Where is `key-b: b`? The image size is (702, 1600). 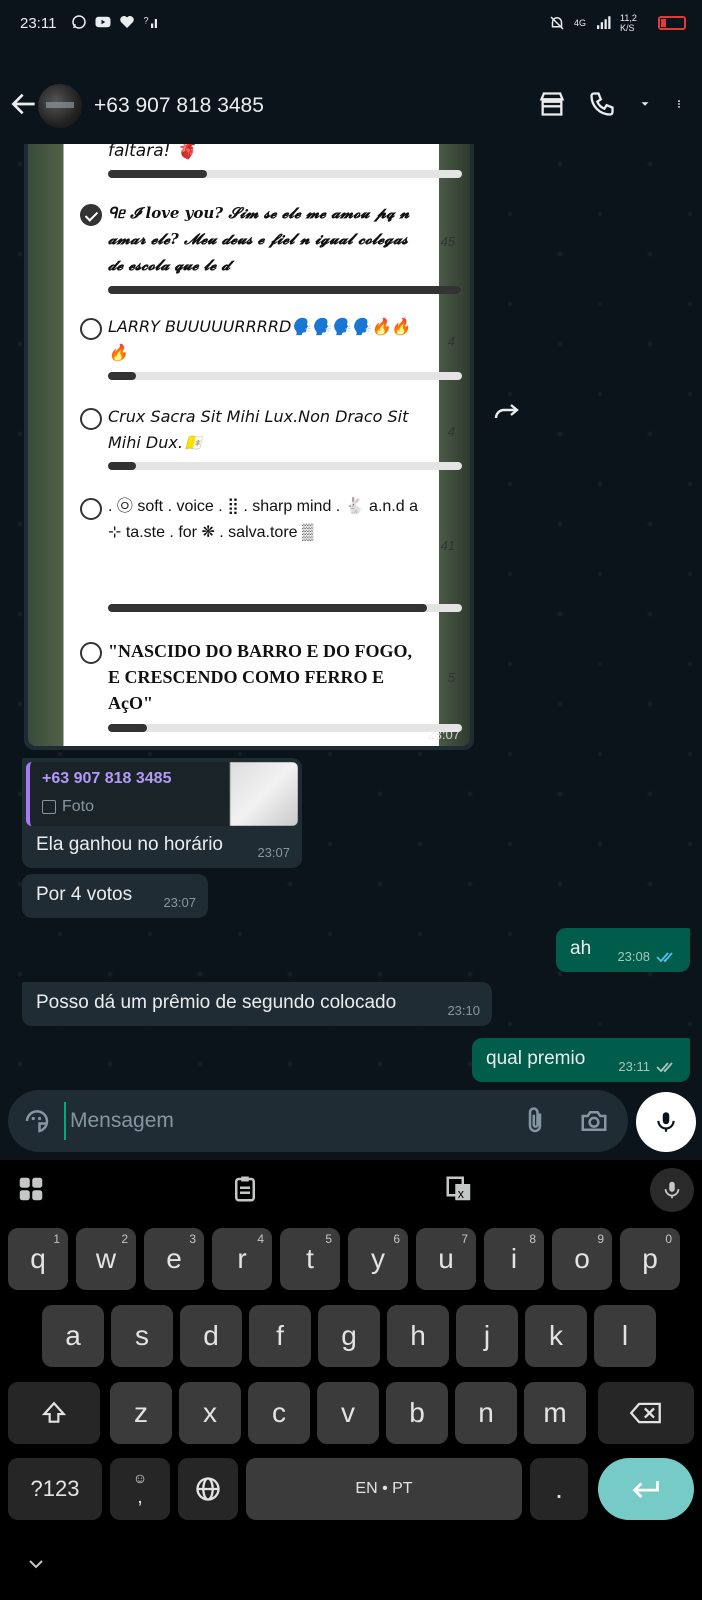
key-b: b is located at coordinates (417, 1413).